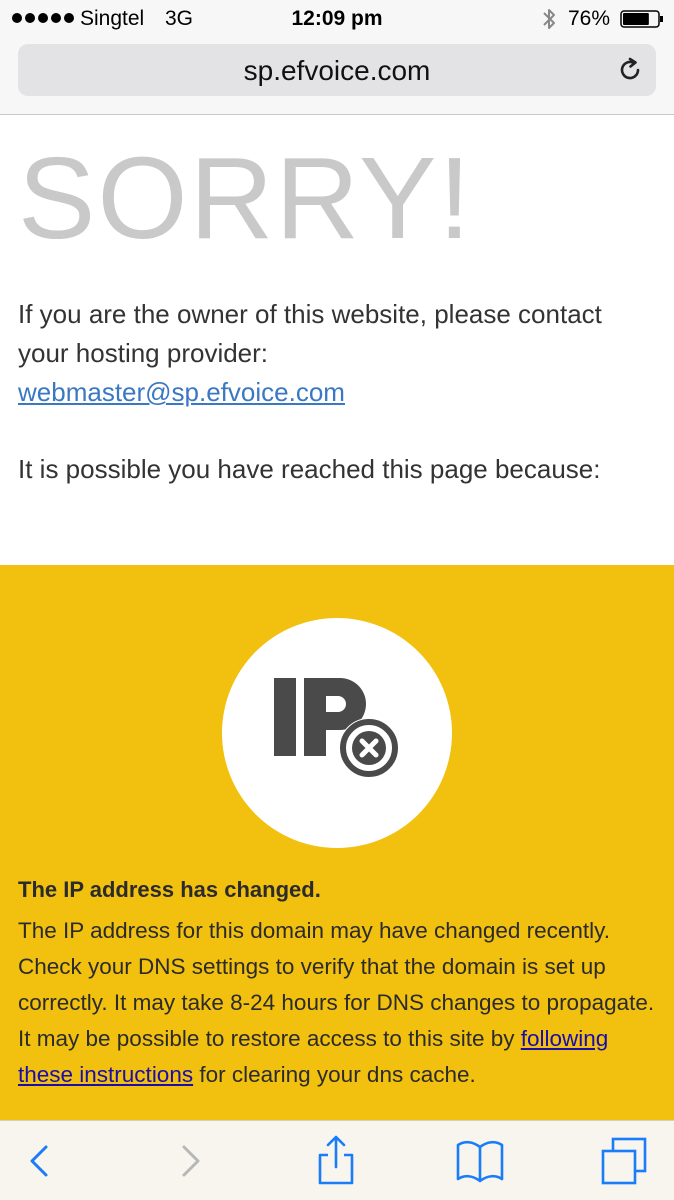 The width and height of the screenshot is (674, 1200). I want to click on webmaster-email-link: webmaster@sp.efvoice.com, so click(181, 392).